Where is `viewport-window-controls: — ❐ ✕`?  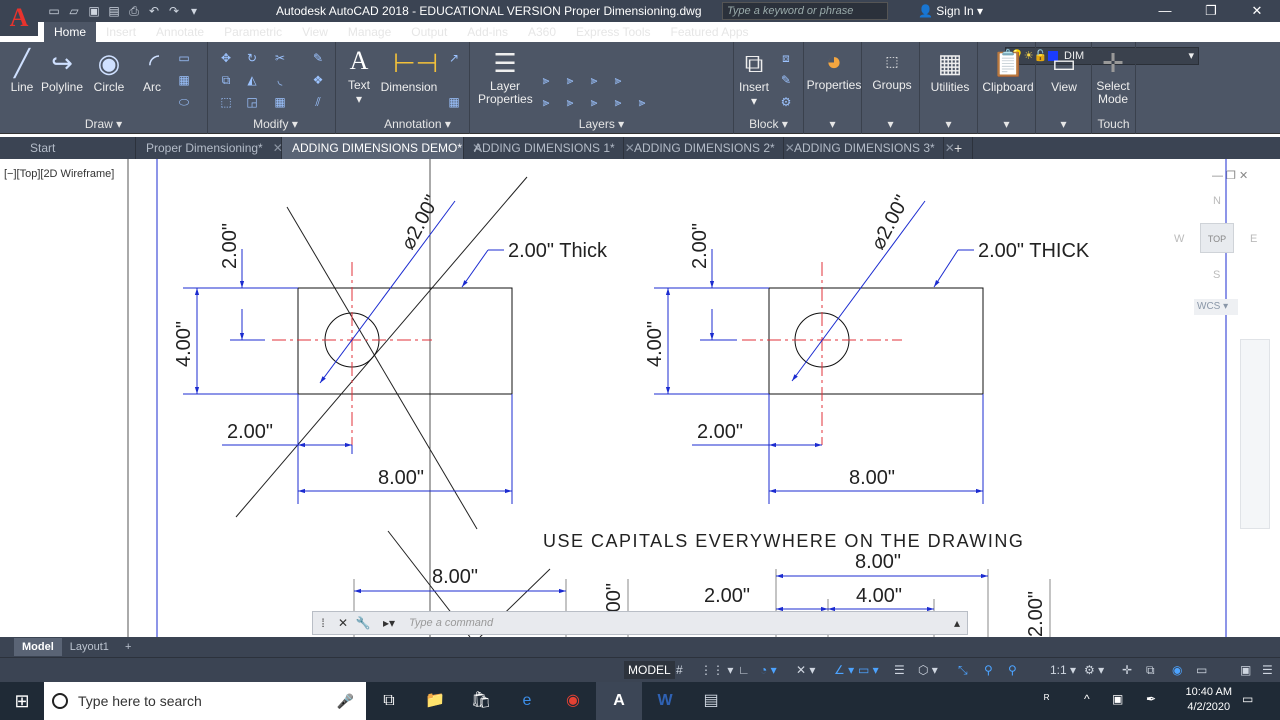 viewport-window-controls: — ❐ ✕ is located at coordinates (1230, 175).